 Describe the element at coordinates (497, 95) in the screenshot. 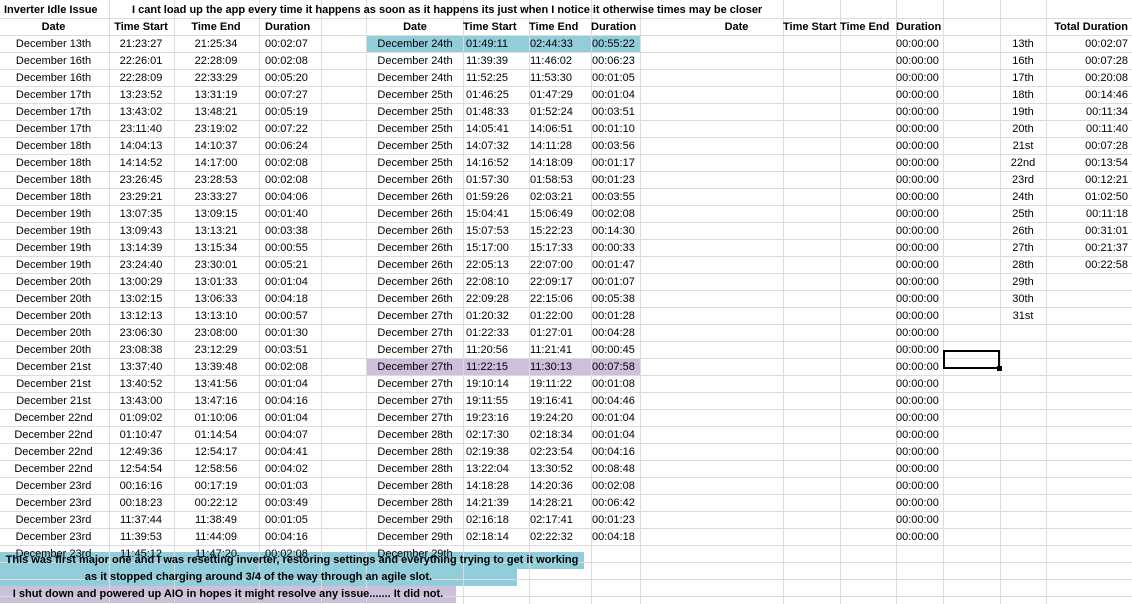

I see `t2-start-cell: 01:46:25` at that location.